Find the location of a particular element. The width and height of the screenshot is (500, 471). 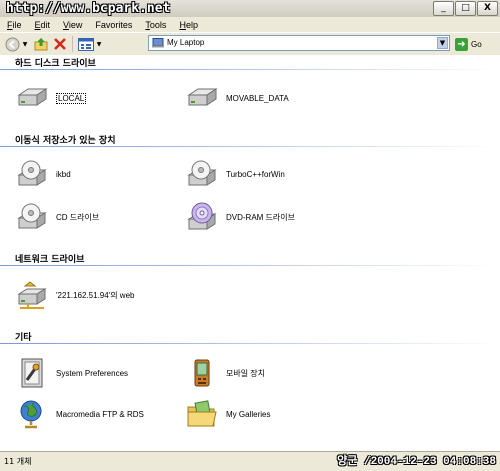

delete-button is located at coordinates (60, 44).